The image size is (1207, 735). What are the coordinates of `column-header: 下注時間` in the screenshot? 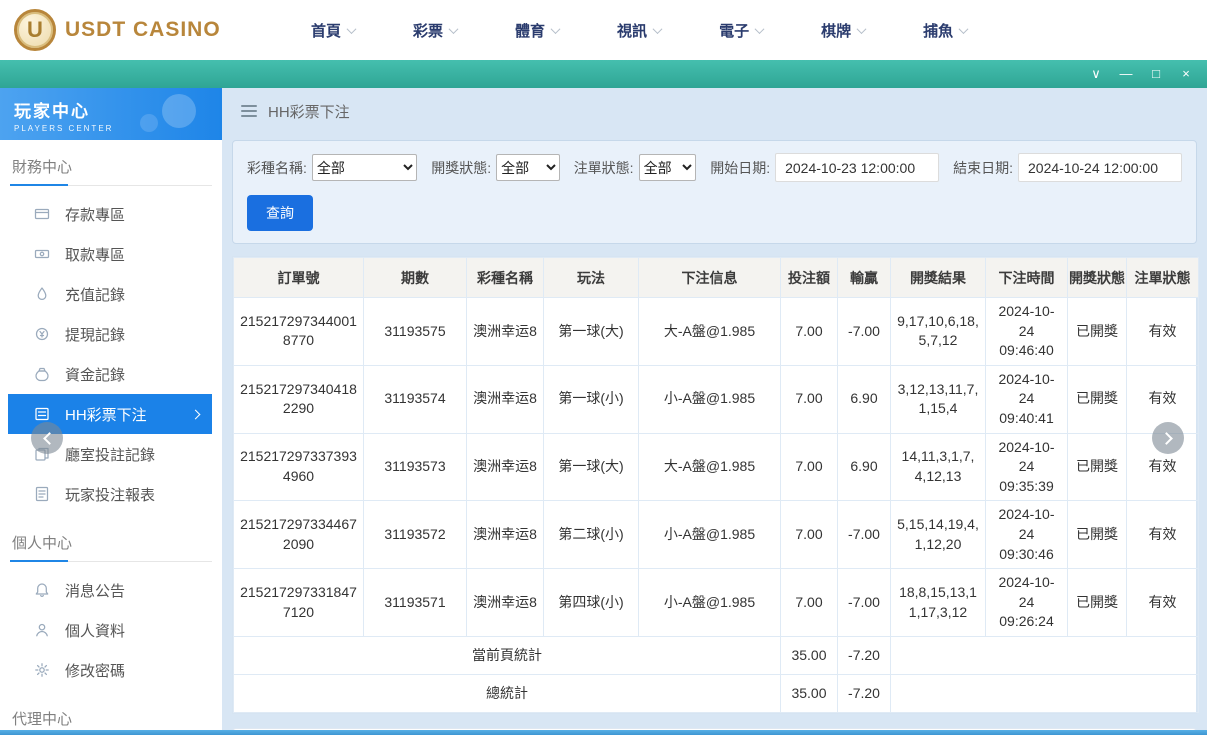 It's located at (1026, 277).